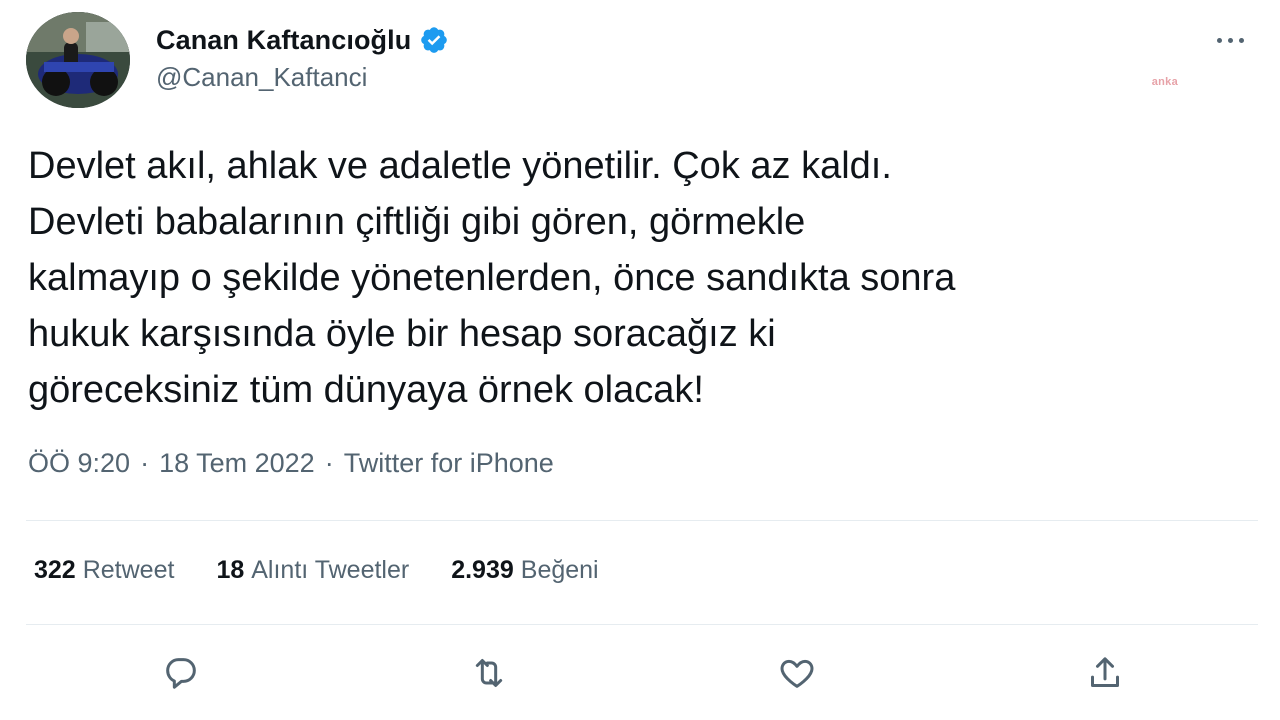 This screenshot has height=720, width=1280. I want to click on heart-icon, so click(797, 673).